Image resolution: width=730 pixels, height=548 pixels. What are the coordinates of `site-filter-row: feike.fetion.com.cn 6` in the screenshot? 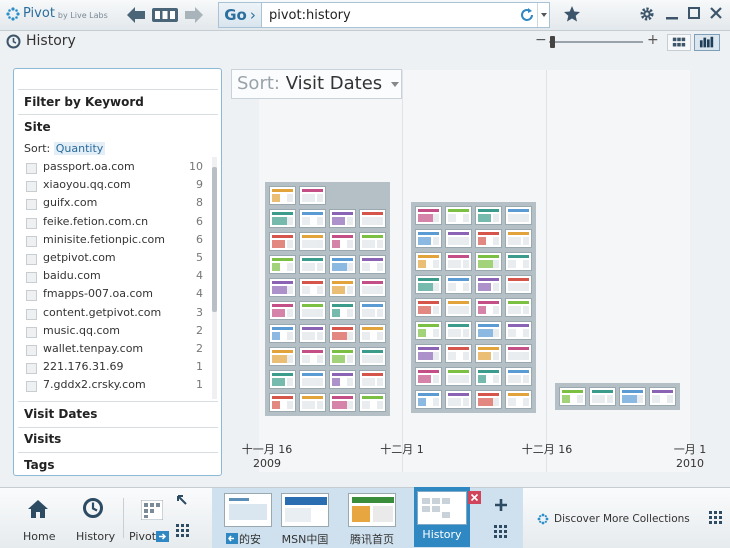 It's located at (118, 223).